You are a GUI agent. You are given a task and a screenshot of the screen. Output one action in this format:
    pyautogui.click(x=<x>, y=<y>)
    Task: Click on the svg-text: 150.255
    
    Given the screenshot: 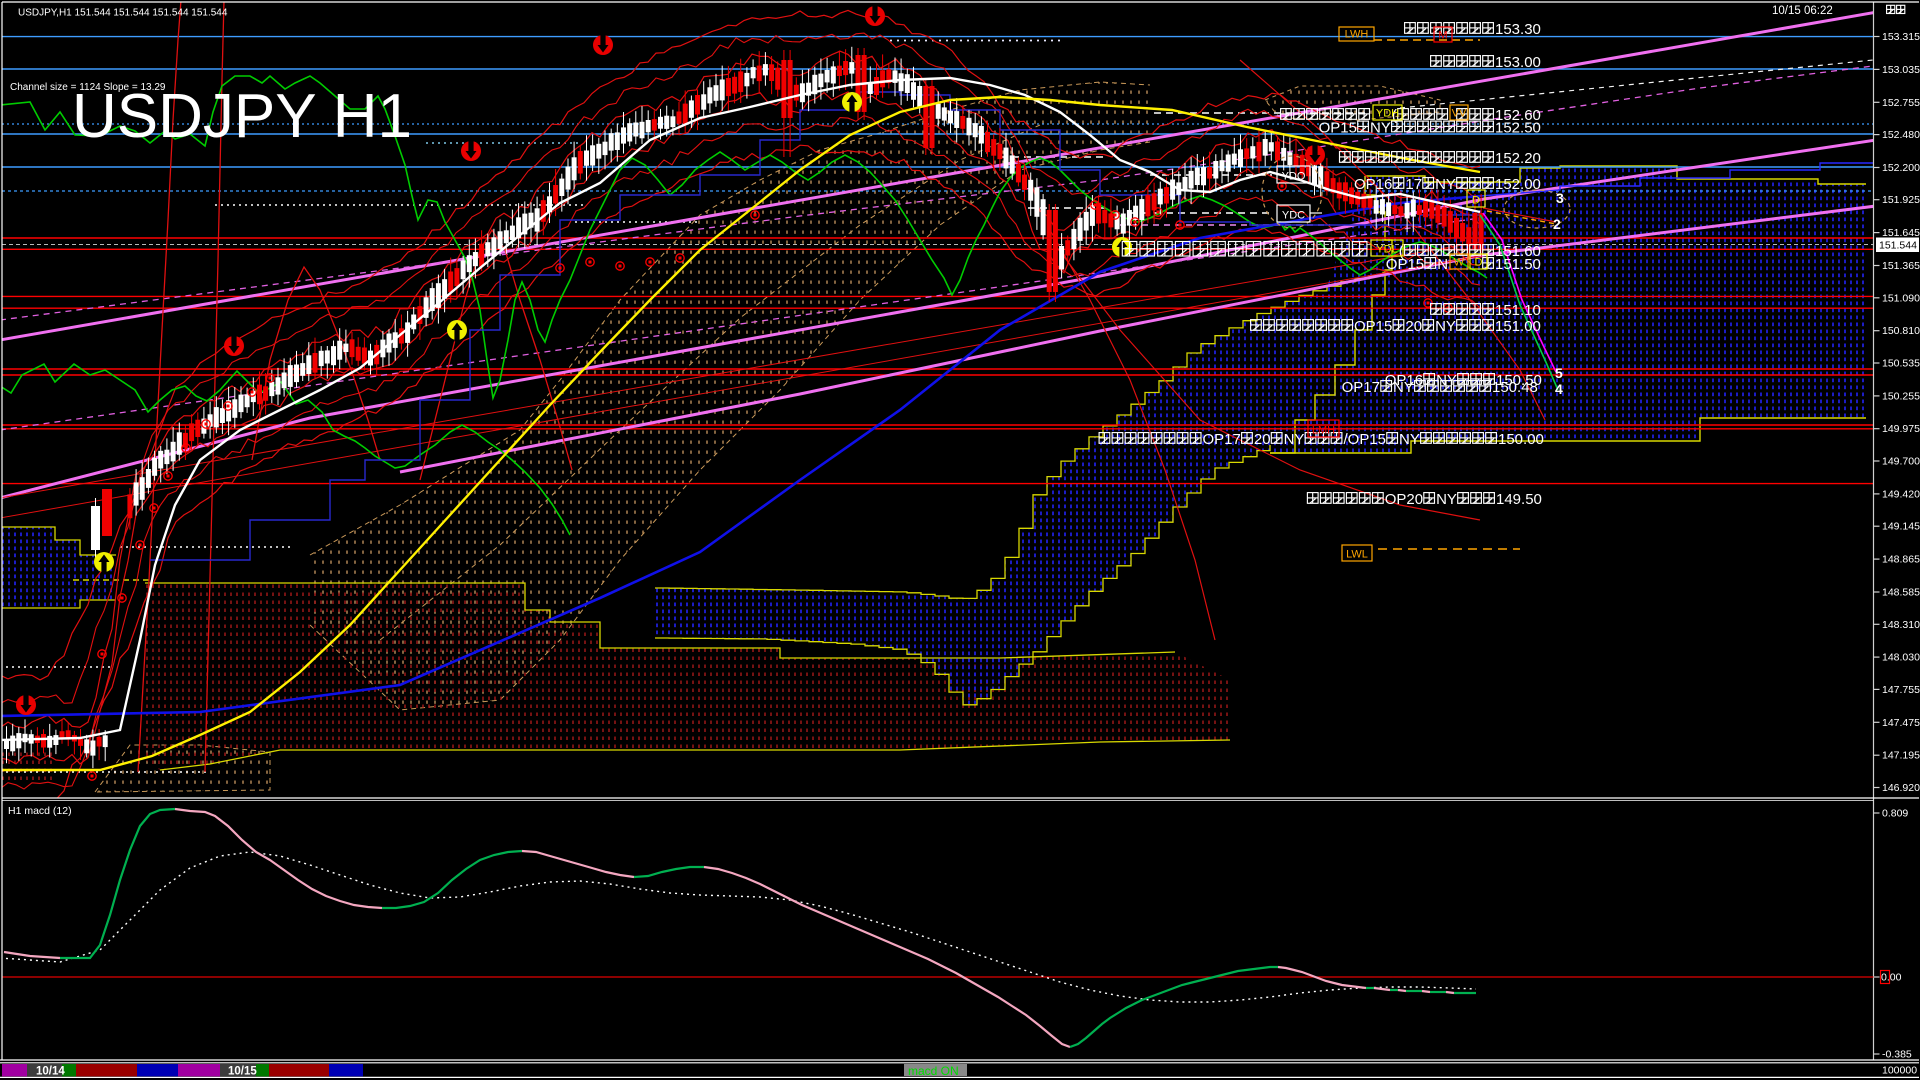 What is the action you would take?
    pyautogui.click(x=1901, y=396)
    